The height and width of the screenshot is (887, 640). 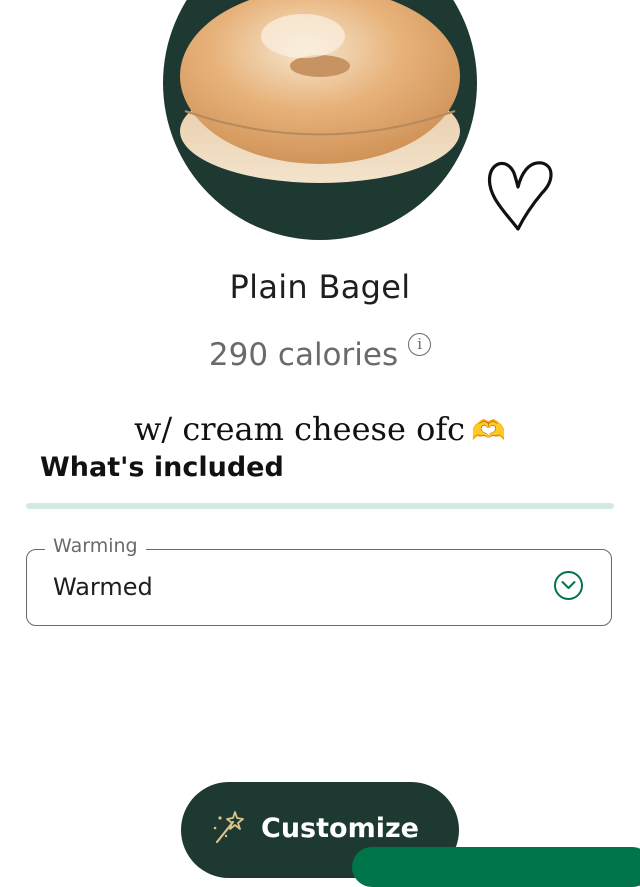 What do you see at coordinates (320, 506) in the screenshot?
I see `section-divider` at bounding box center [320, 506].